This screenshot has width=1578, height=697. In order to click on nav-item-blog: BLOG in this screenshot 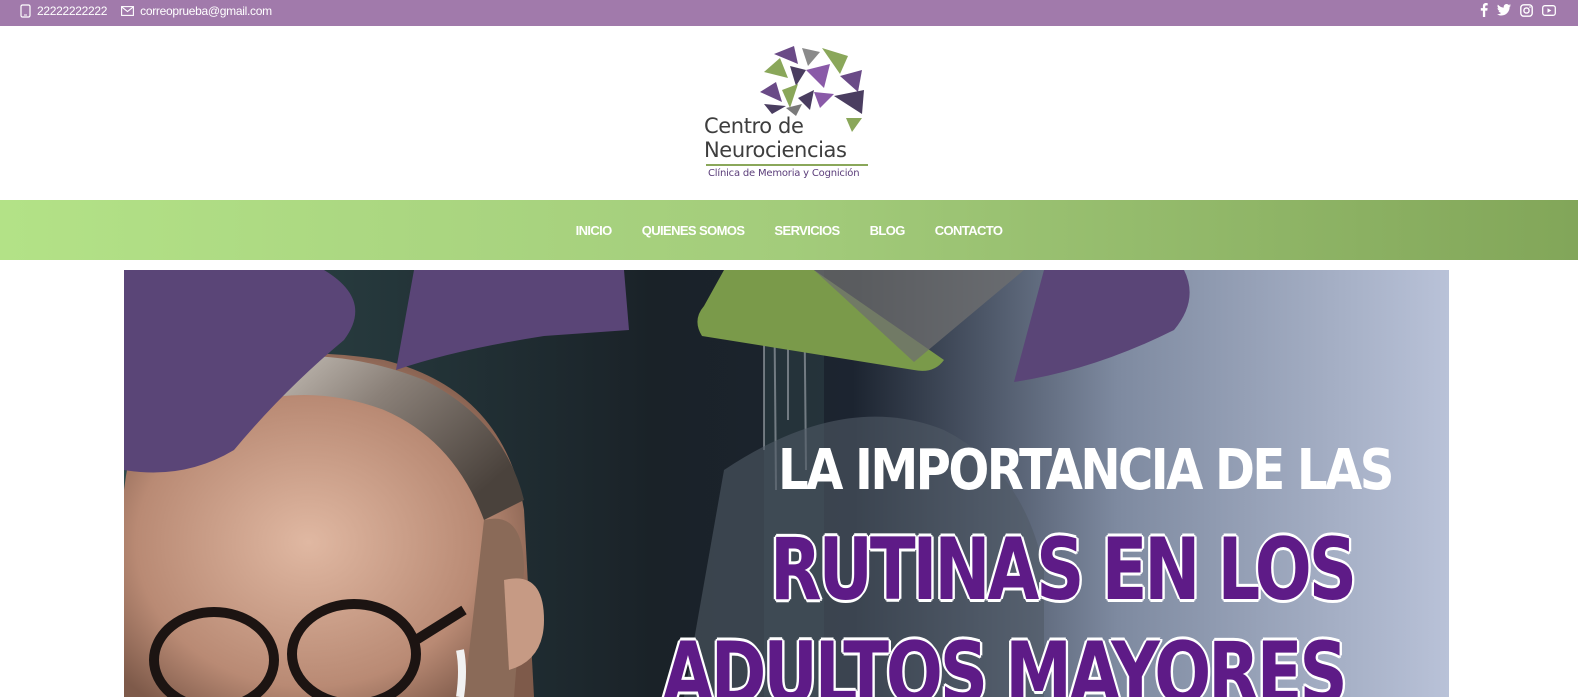, I will do `click(888, 230)`.